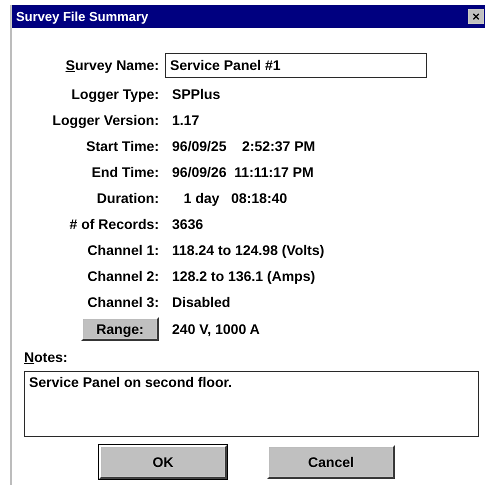 The image size is (485, 485). I want to click on field-value: 128.2 to 136.1 (Amps), so click(244, 276).